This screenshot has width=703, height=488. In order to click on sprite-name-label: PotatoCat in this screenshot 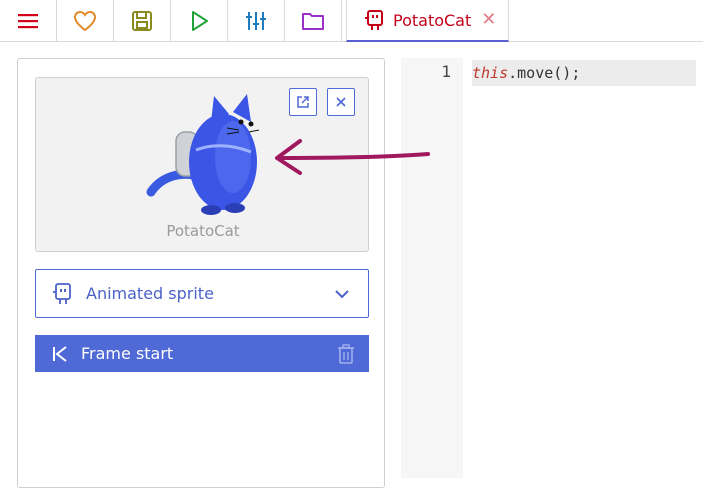, I will do `click(203, 231)`.